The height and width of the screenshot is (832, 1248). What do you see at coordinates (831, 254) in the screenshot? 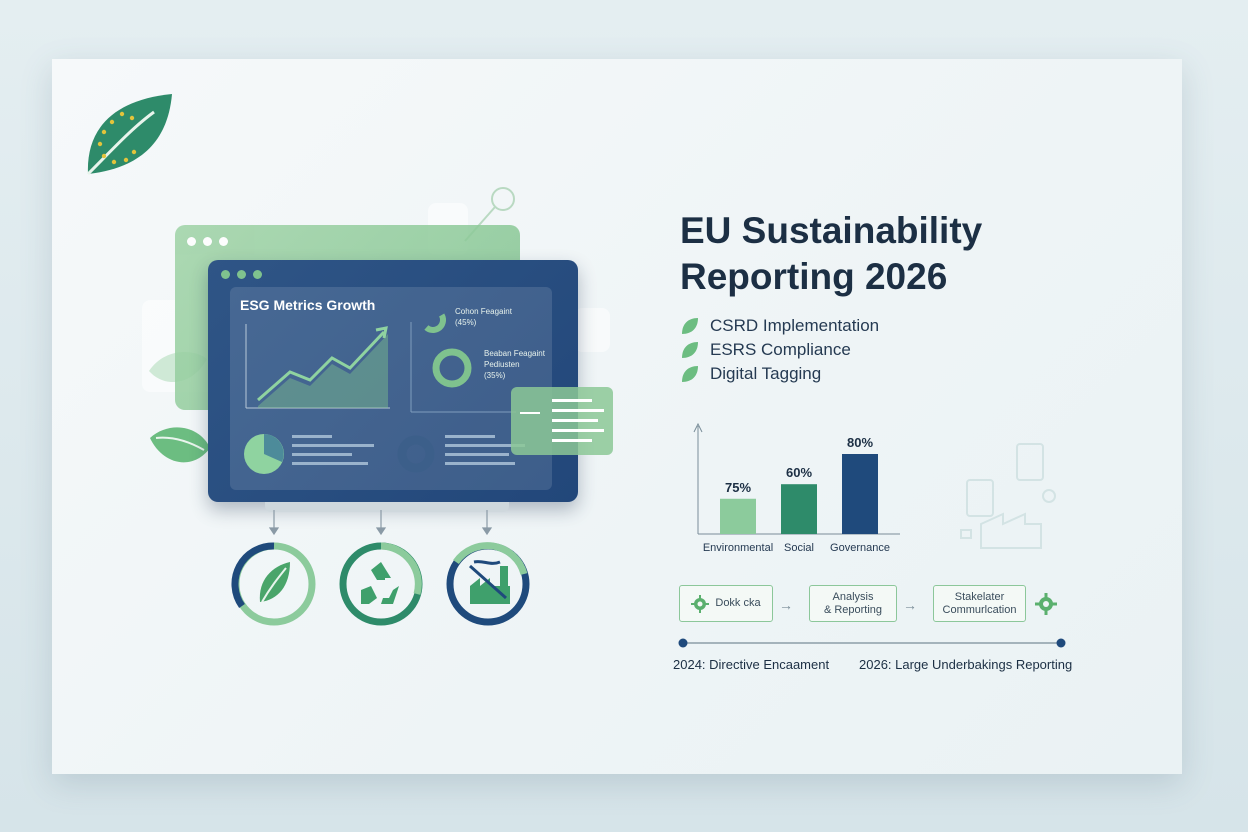
I see `page-title: EU Sustainability Reporting 2026` at bounding box center [831, 254].